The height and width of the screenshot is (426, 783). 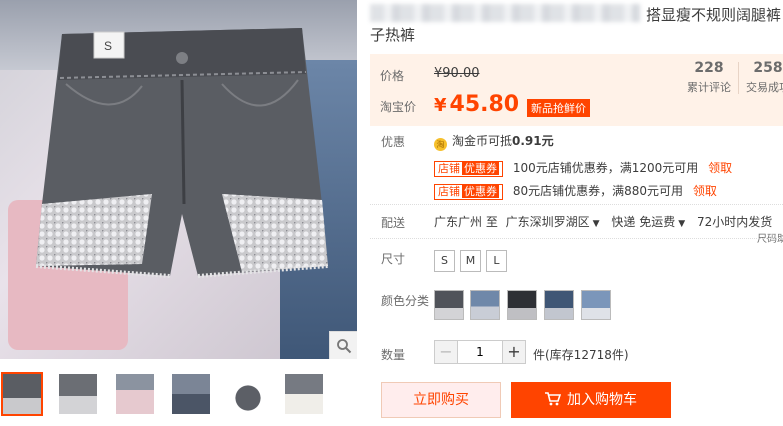 I want to click on coin-offer: 淘淘金币可抵0.91元, so click(x=494, y=141).